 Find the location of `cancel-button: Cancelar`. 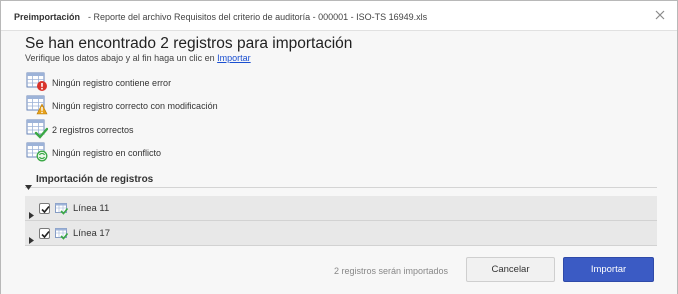

cancel-button: Cancelar is located at coordinates (510, 269).